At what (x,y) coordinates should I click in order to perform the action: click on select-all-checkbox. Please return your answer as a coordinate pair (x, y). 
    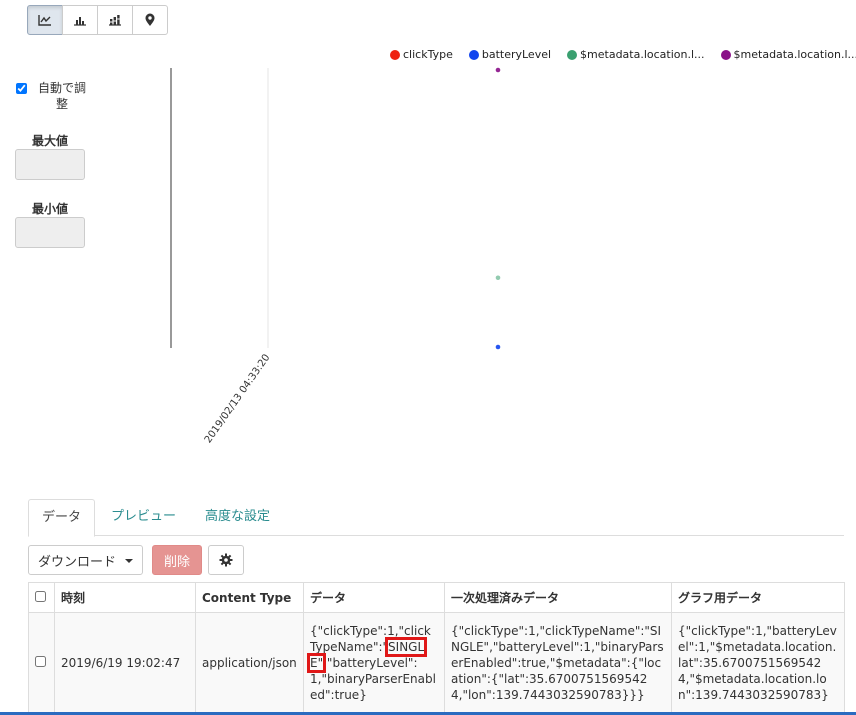
    Looking at the image, I should click on (40, 596).